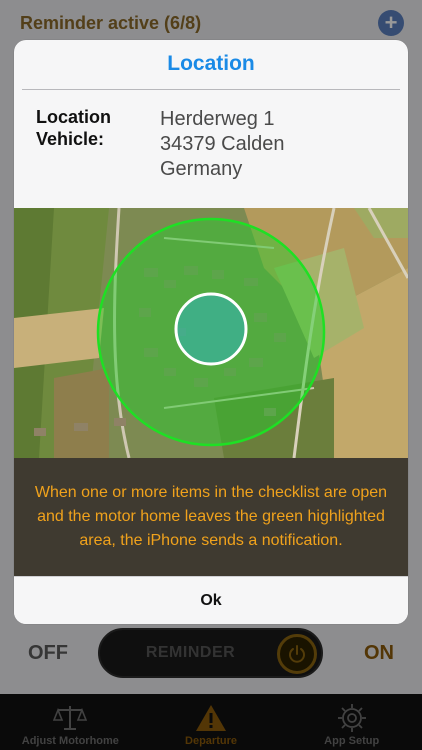 The image size is (422, 750). I want to click on address-line: 34379 Calden, so click(222, 144).